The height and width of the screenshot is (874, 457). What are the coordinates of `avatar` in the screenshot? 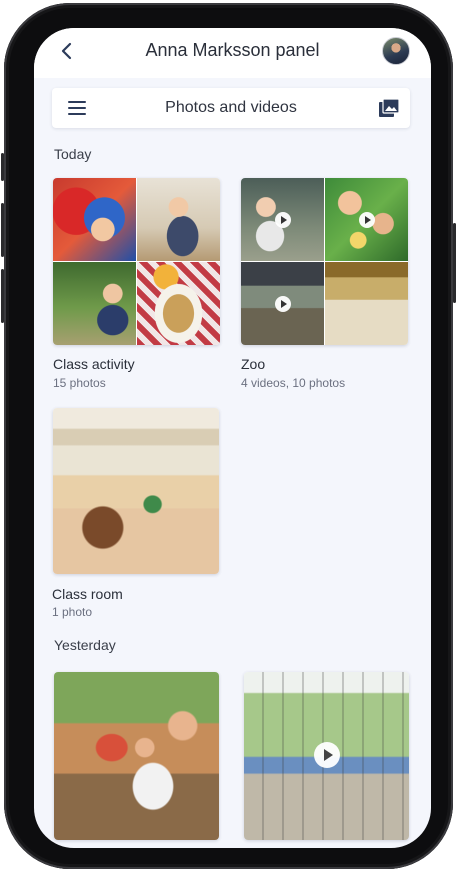 It's located at (396, 51).